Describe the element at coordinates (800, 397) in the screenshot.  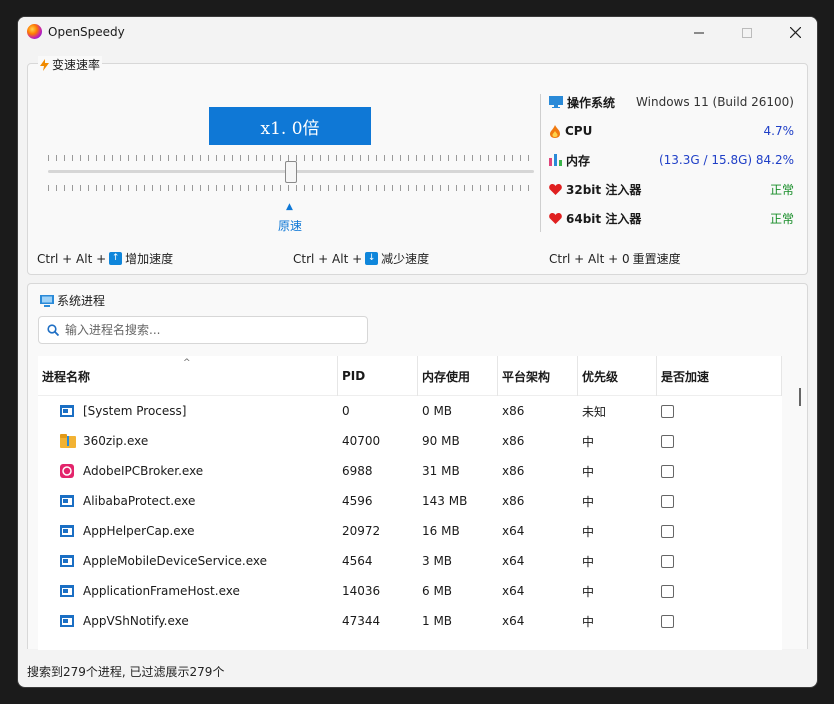
I see `table-scrollbar` at that location.